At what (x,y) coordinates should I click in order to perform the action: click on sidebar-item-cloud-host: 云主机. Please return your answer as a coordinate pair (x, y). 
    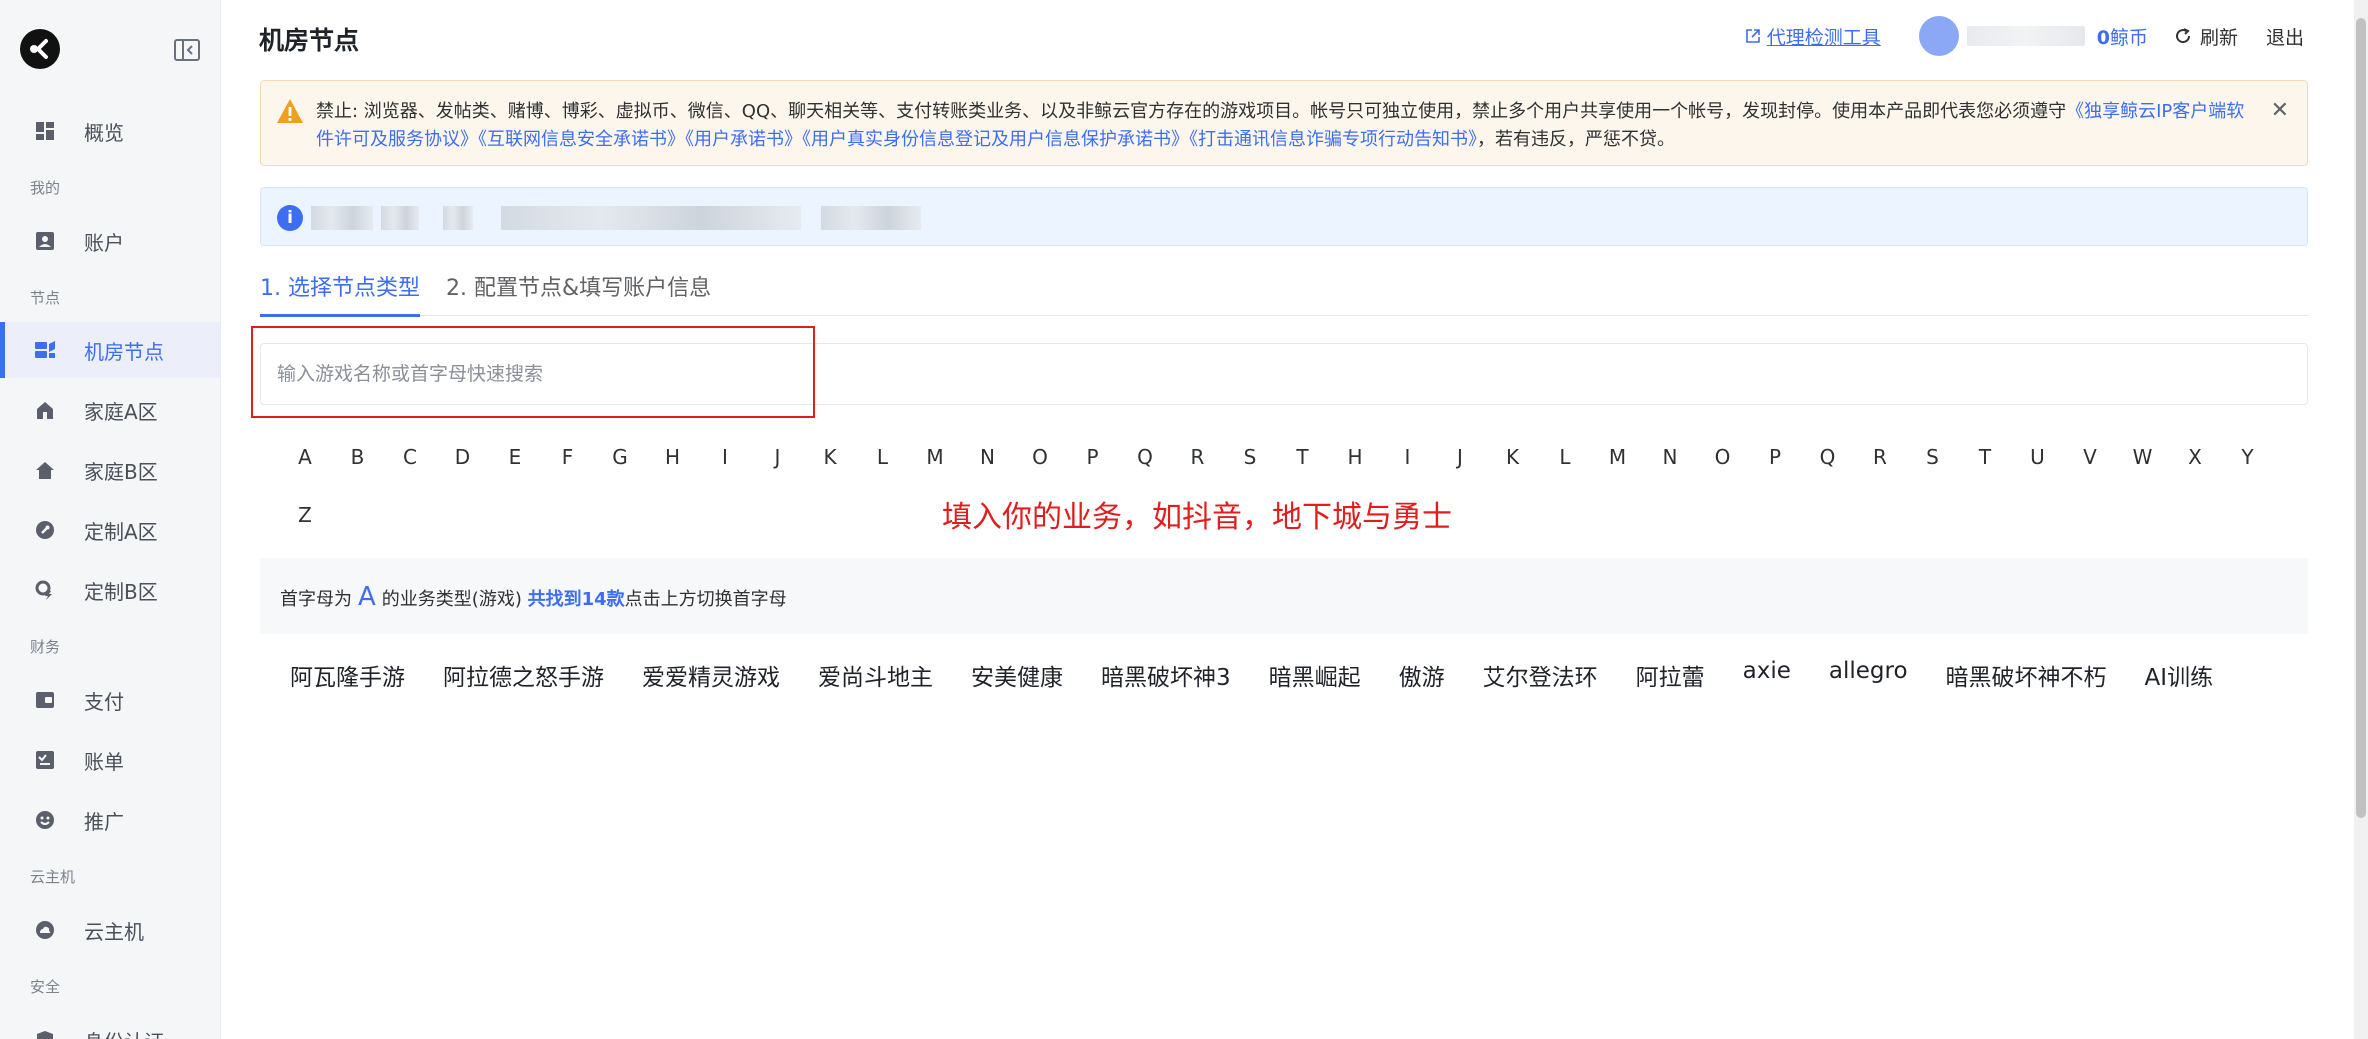
    Looking at the image, I should click on (110, 930).